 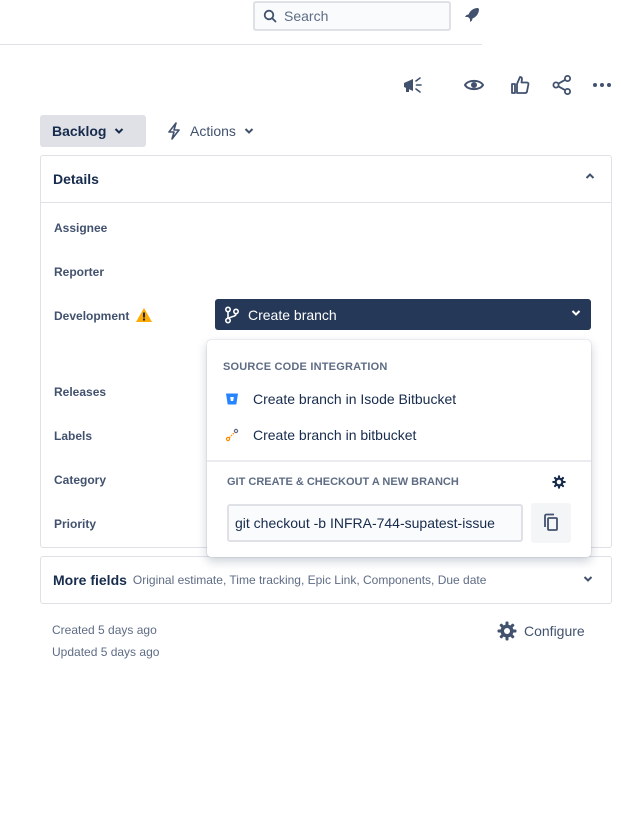 I want to click on git-checkout-heading: GIT CREATE & CHECKOUT A NEW BRANCH, so click(x=343, y=482).